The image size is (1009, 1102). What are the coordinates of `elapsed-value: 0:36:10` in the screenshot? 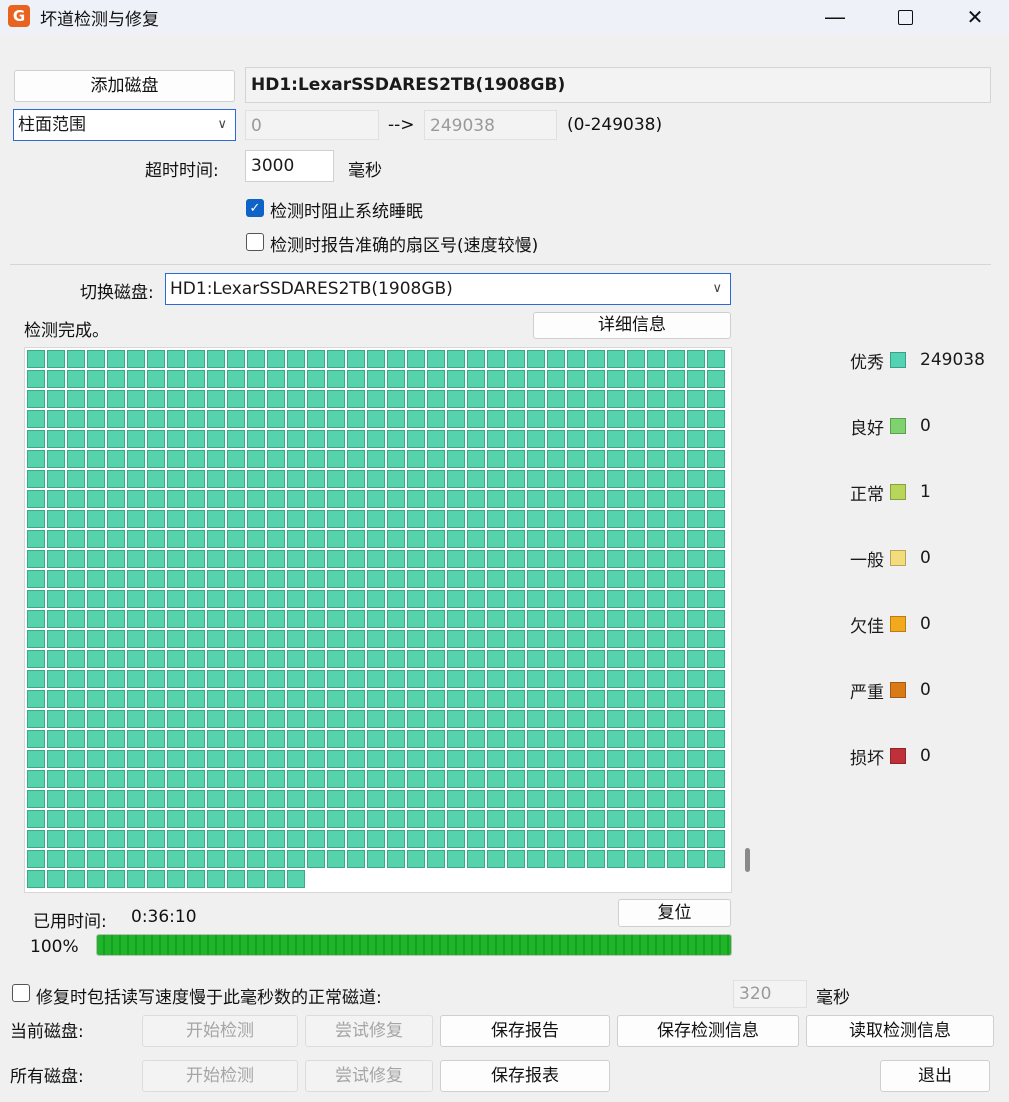 It's located at (164, 917).